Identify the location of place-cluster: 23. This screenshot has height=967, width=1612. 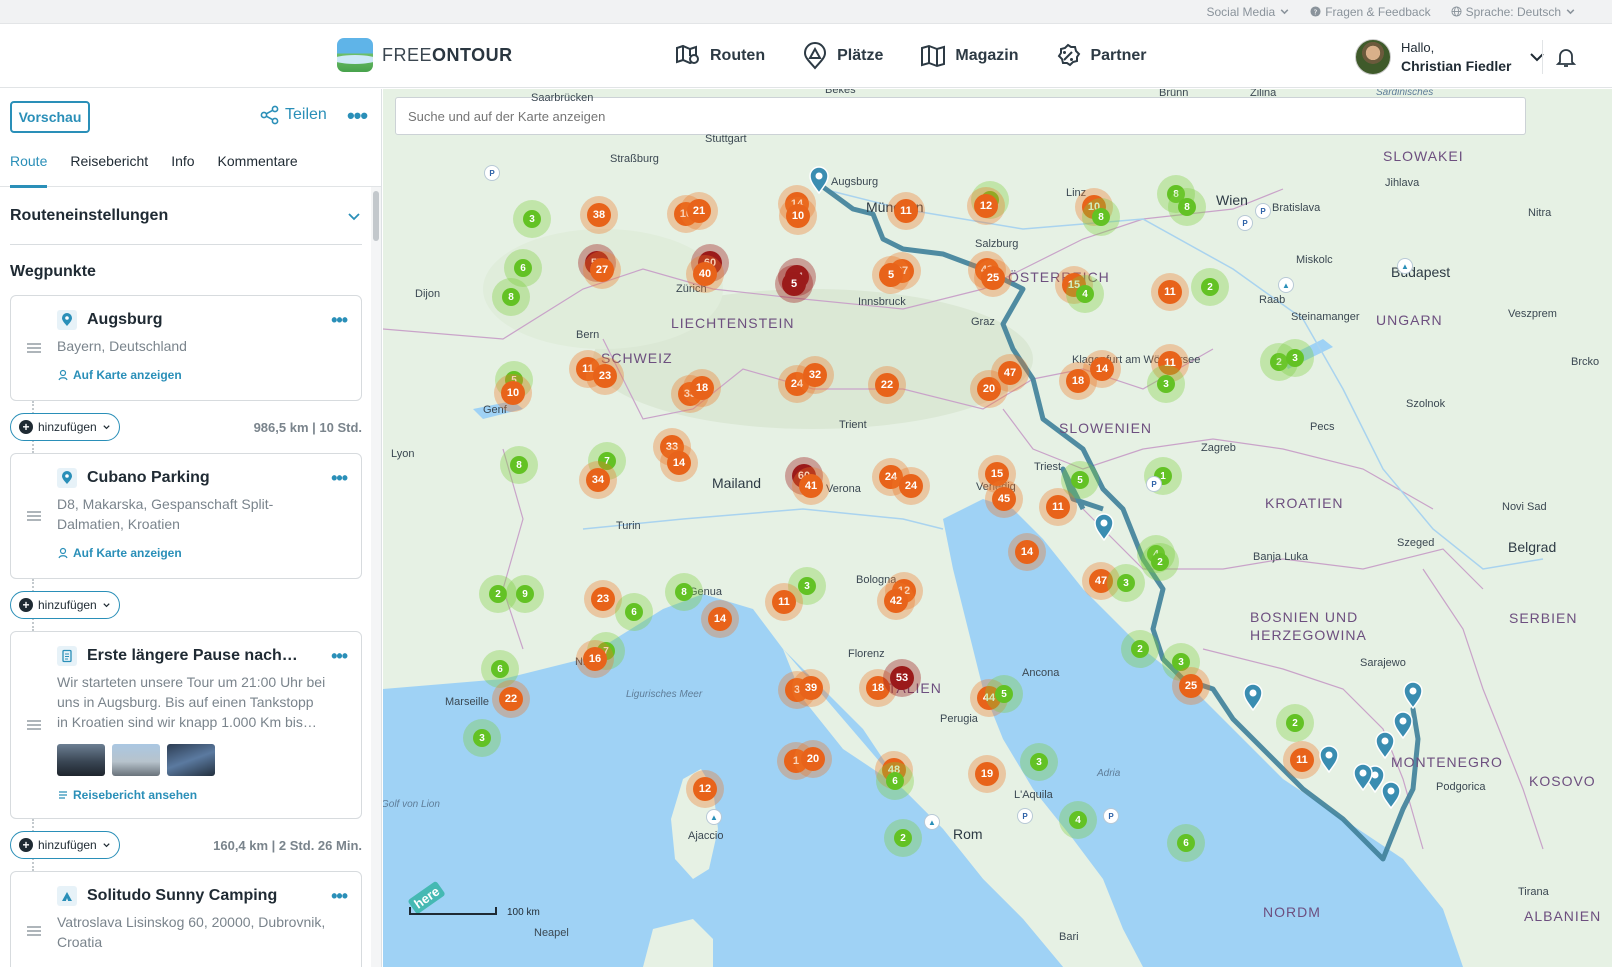
(605, 376).